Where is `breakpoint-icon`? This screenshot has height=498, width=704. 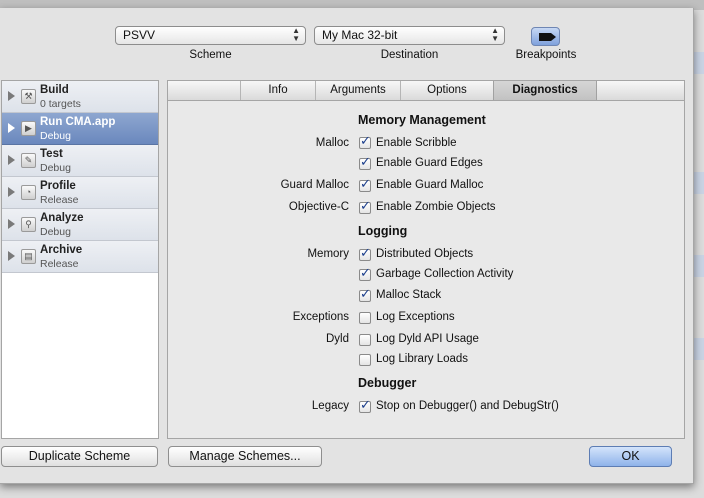
breakpoint-icon is located at coordinates (547, 37).